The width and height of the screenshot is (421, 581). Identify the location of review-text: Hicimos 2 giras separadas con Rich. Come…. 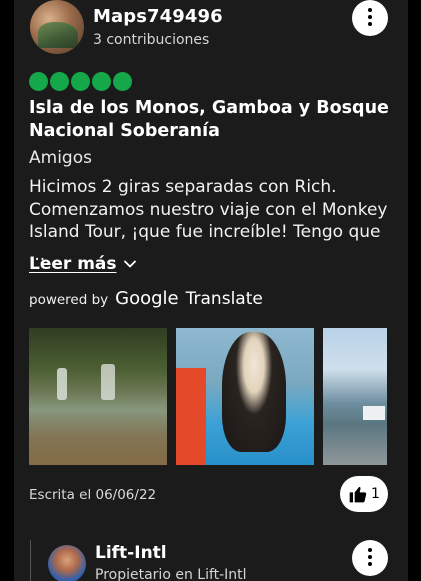
(208, 221).